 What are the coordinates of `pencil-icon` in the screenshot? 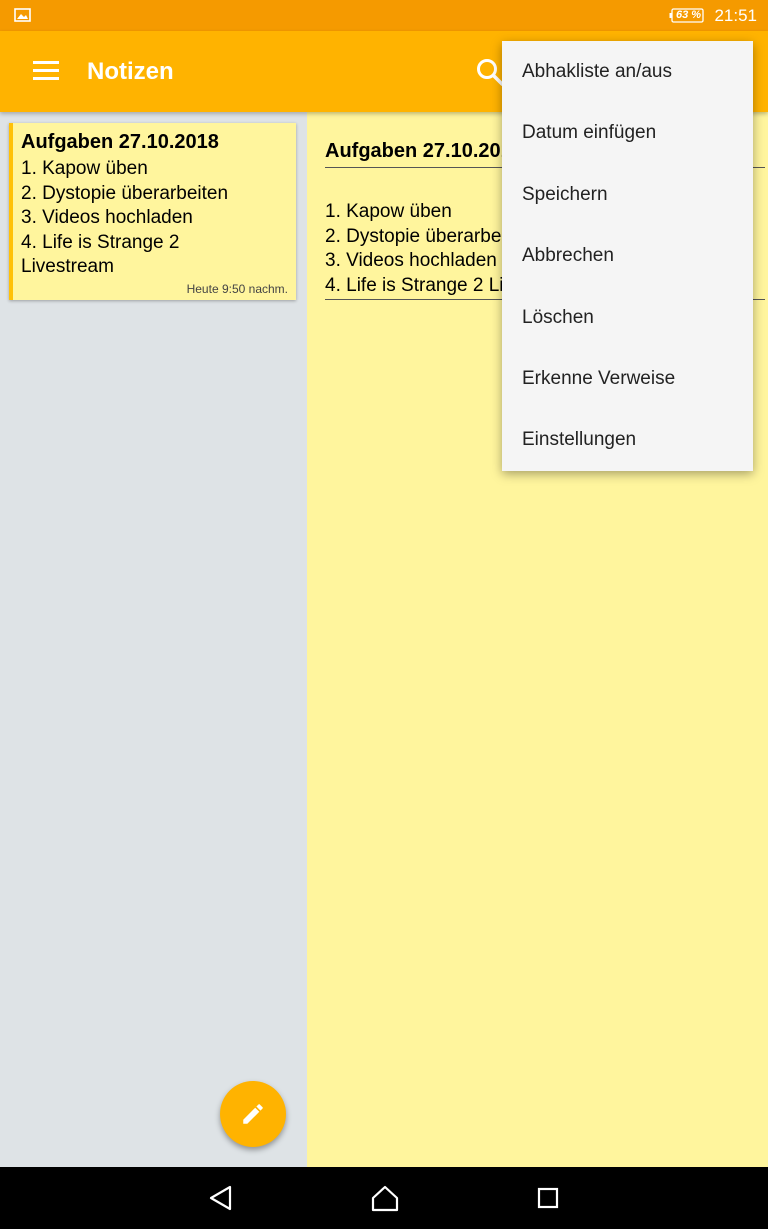 It's located at (253, 1114).